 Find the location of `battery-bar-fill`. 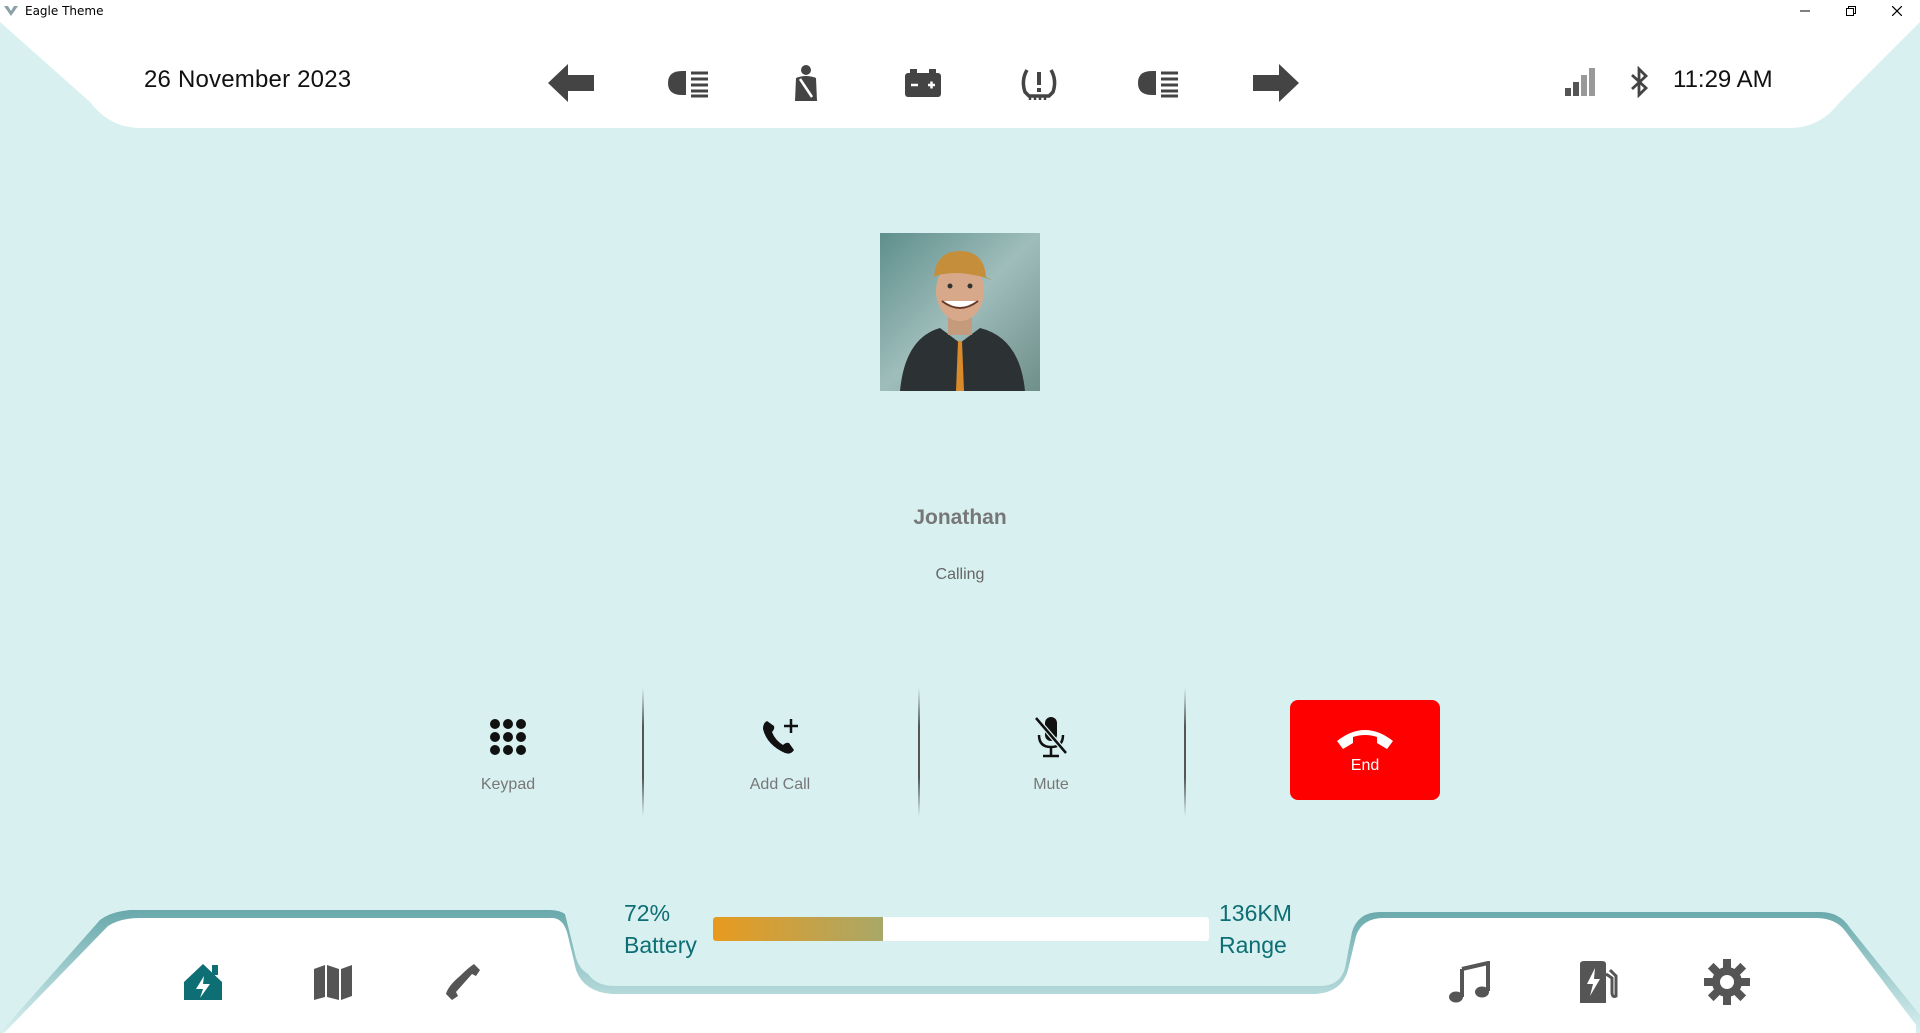

battery-bar-fill is located at coordinates (798, 929).